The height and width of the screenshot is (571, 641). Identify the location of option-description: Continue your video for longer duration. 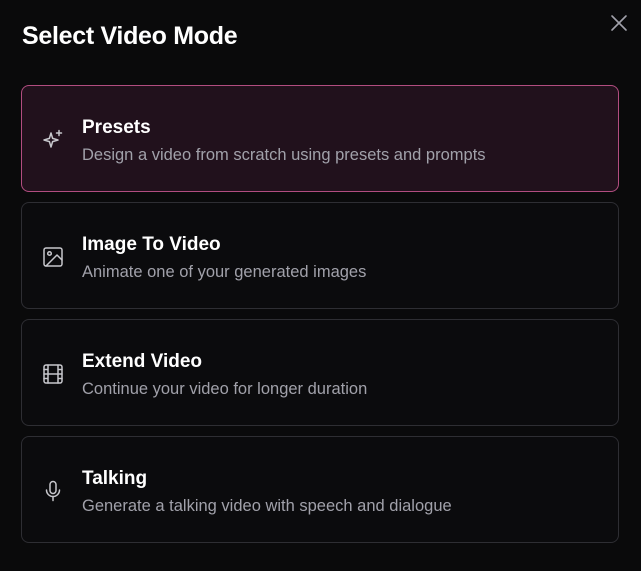
(225, 389).